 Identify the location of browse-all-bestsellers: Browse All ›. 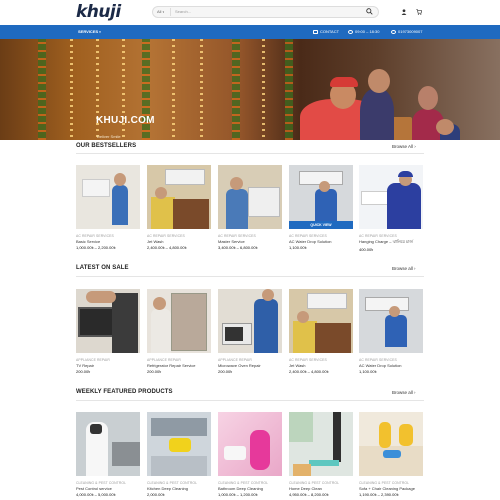
(404, 146).